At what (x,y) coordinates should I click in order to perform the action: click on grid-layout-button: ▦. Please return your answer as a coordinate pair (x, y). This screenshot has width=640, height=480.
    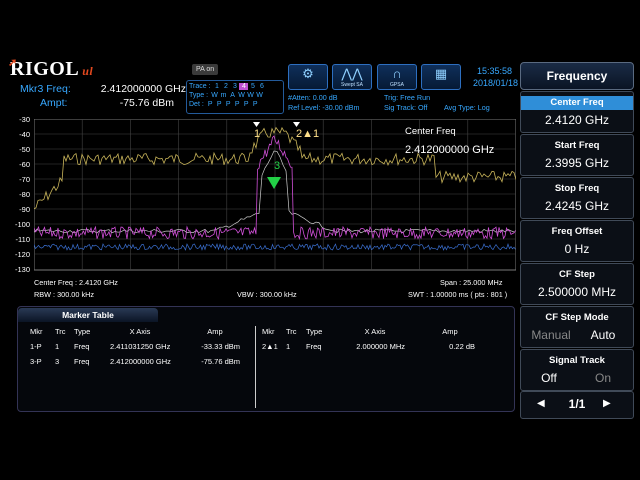
    Looking at the image, I should click on (441, 77).